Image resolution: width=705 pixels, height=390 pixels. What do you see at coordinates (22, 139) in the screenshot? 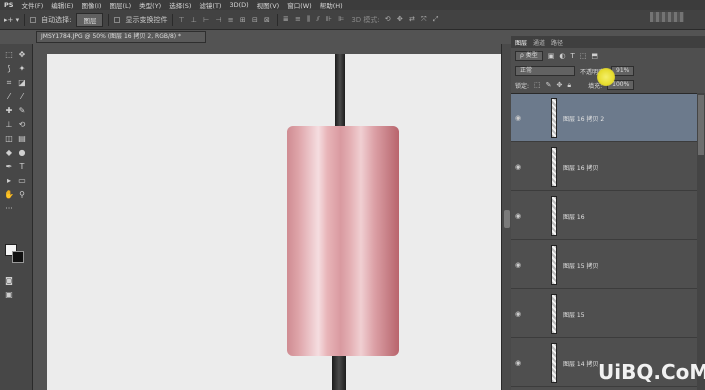
I see `gradient-tool-icon: ▤` at bounding box center [22, 139].